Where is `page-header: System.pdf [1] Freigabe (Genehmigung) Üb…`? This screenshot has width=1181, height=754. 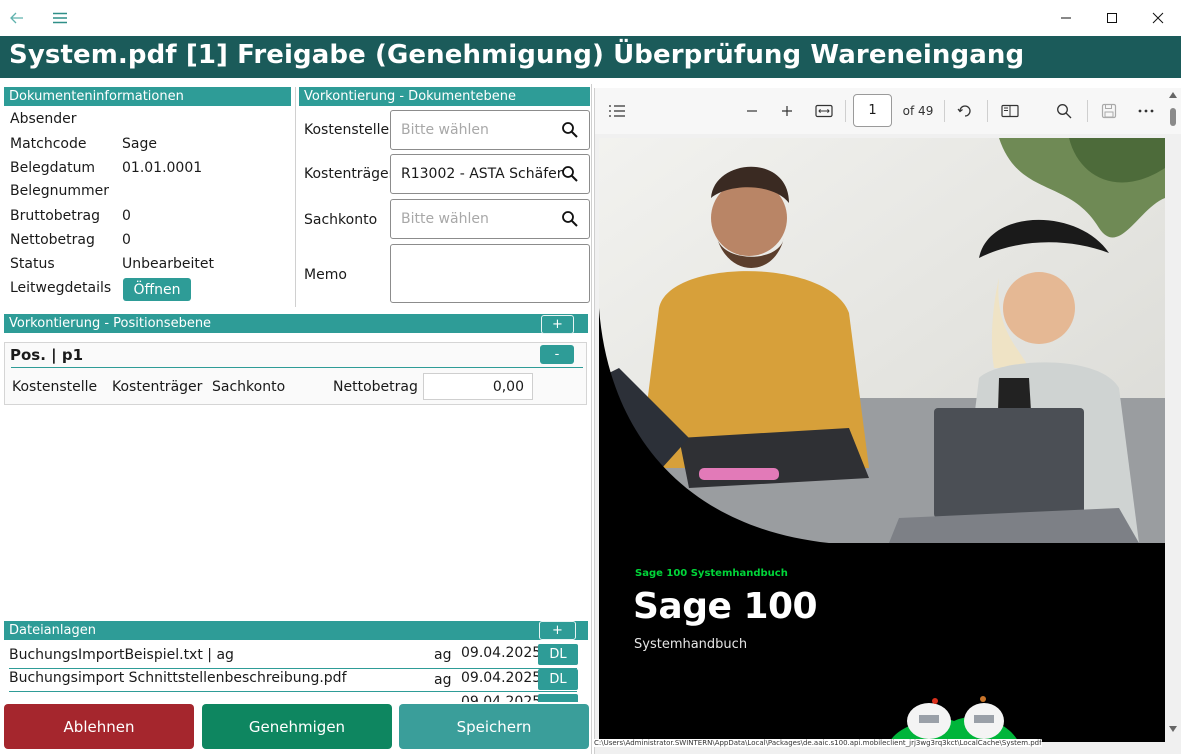
page-header: System.pdf [1] Freigabe (Genehmigung) Üb… is located at coordinates (590, 57).